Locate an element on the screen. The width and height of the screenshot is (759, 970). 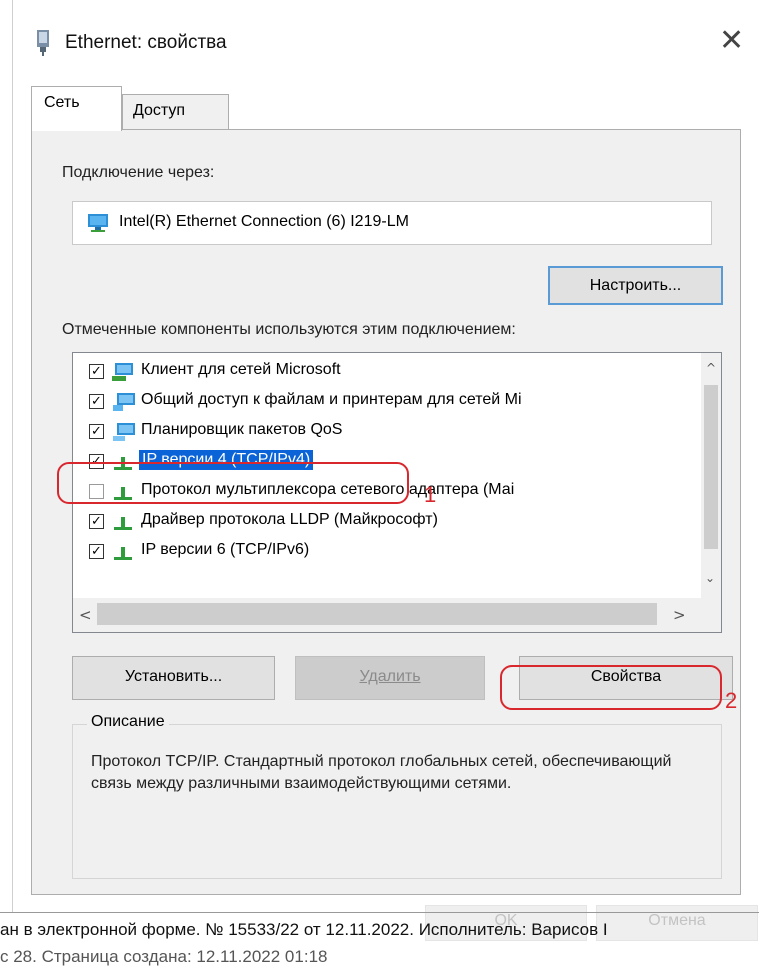
footer-divider is located at coordinates (379, 912).